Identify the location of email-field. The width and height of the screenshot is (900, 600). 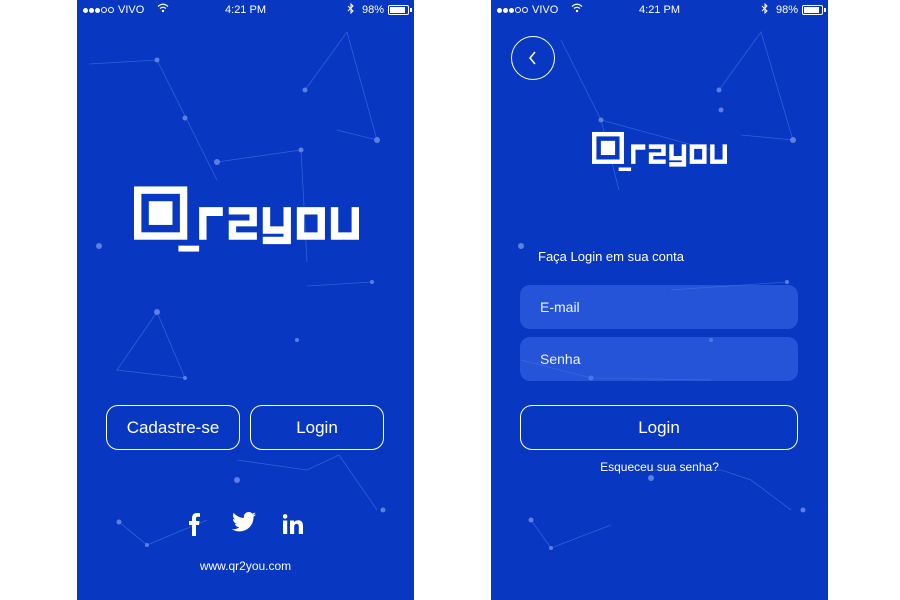
(659, 307).